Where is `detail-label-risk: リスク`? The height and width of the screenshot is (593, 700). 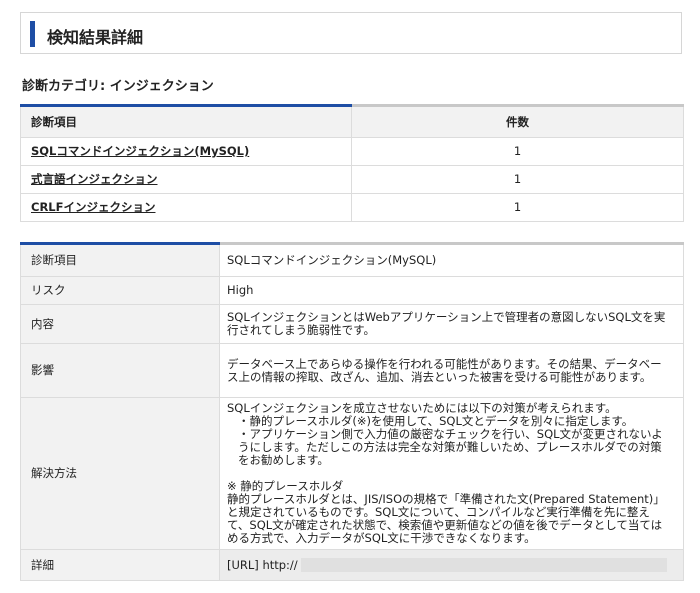 detail-label-risk: リスク is located at coordinates (120, 290).